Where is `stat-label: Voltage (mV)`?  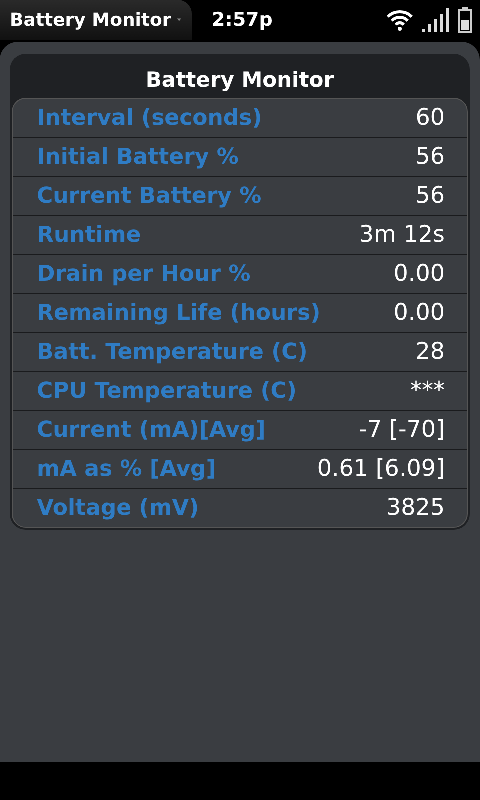 stat-label: Voltage (mV) is located at coordinates (118, 508).